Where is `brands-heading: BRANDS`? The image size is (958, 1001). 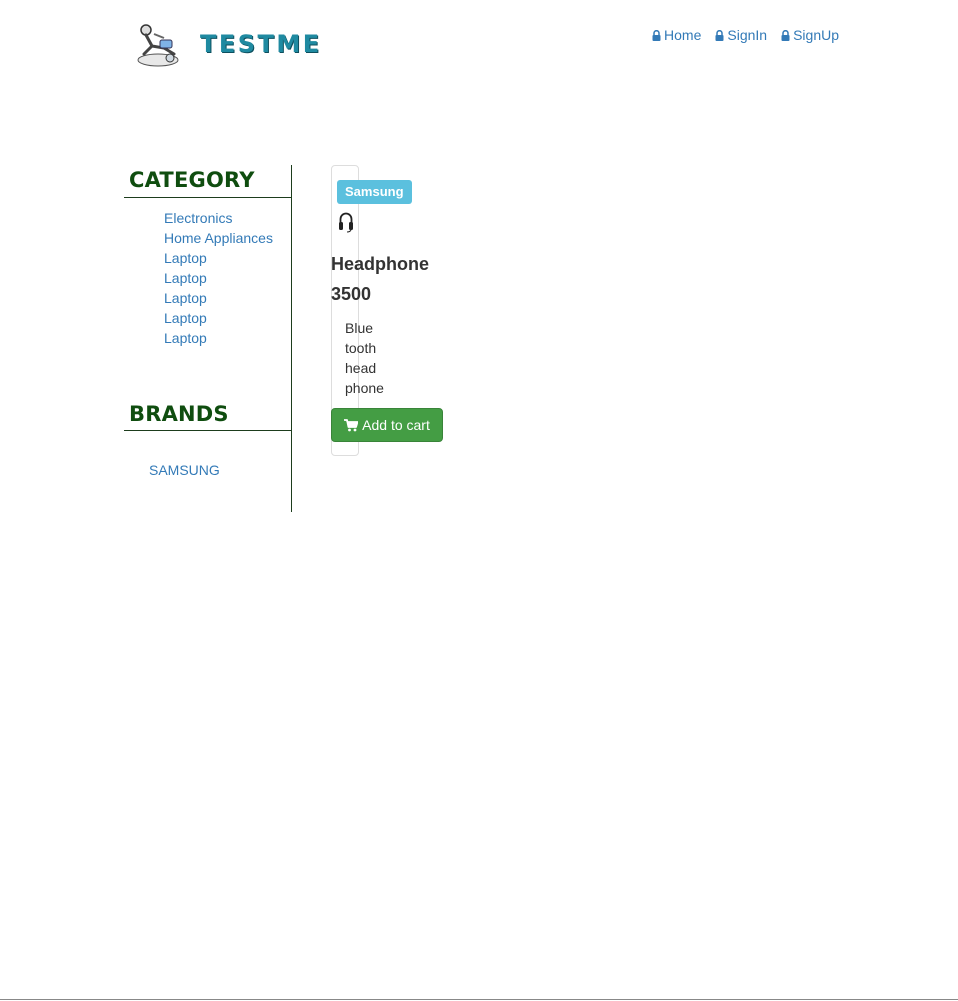 brands-heading: BRANDS is located at coordinates (207, 415).